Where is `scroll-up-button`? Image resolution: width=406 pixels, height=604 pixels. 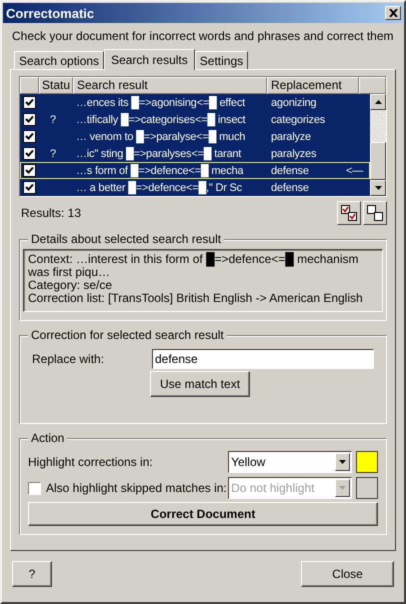
scroll-up-button is located at coordinates (378, 102).